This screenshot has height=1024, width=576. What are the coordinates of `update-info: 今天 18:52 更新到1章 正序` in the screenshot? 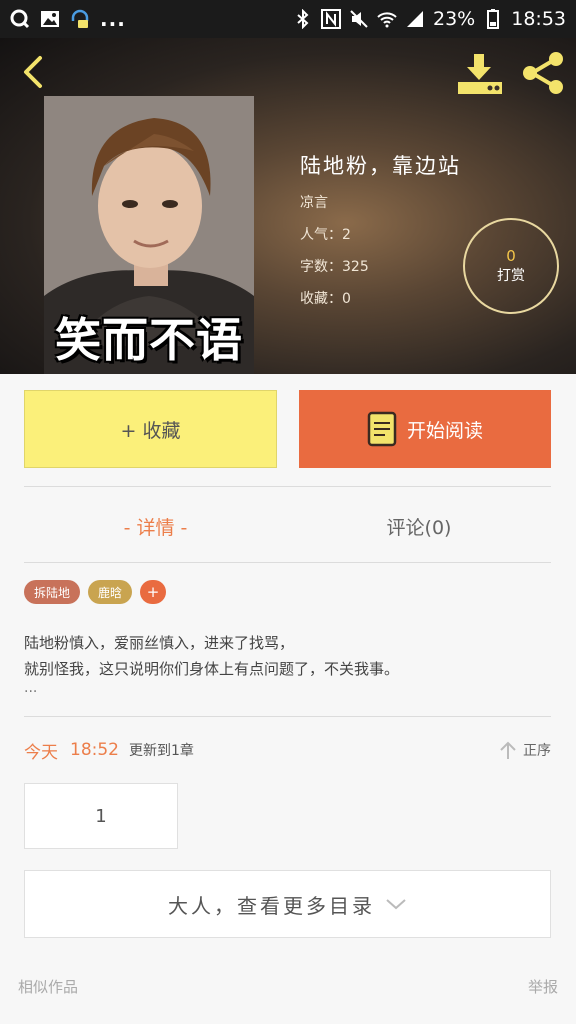 It's located at (287, 750).